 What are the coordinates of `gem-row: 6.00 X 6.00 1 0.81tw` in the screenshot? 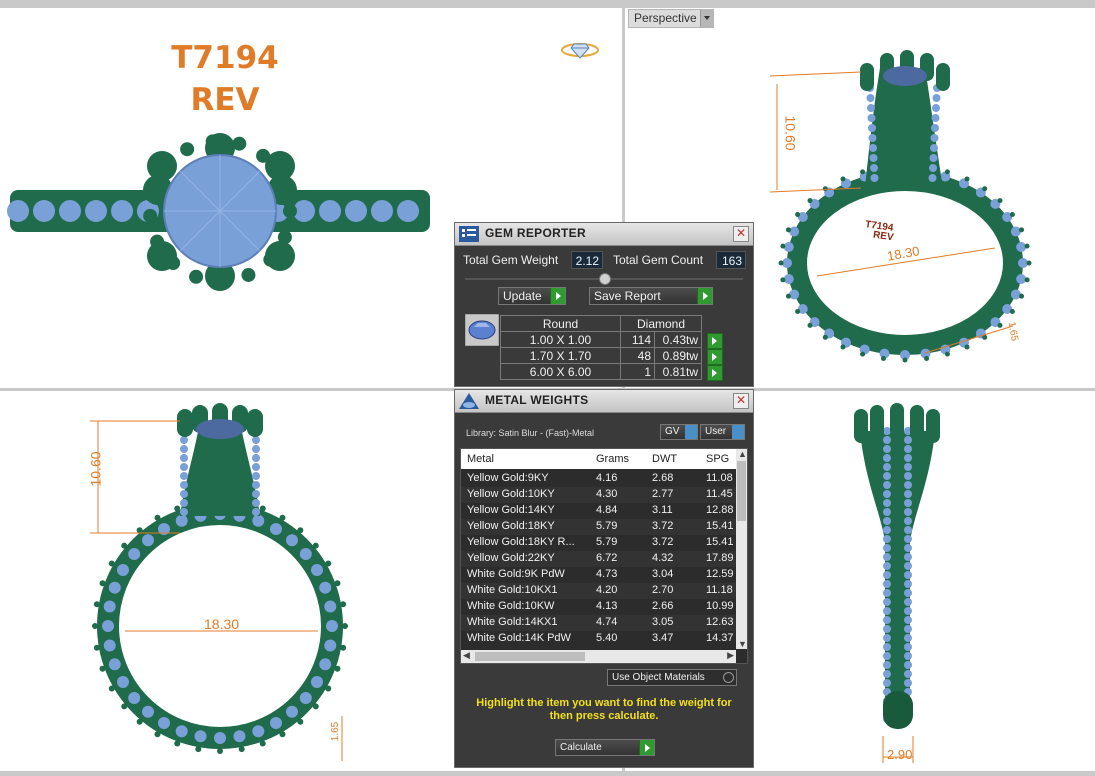 It's located at (601, 371).